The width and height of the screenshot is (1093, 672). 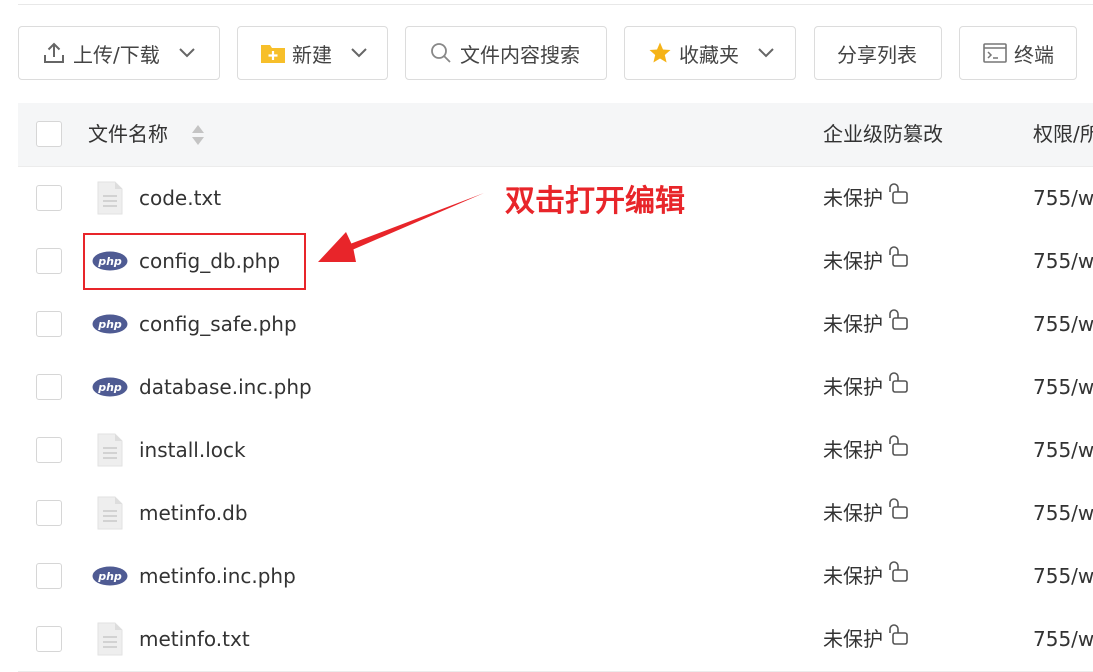 I want to click on sort-icon, so click(x=198, y=135).